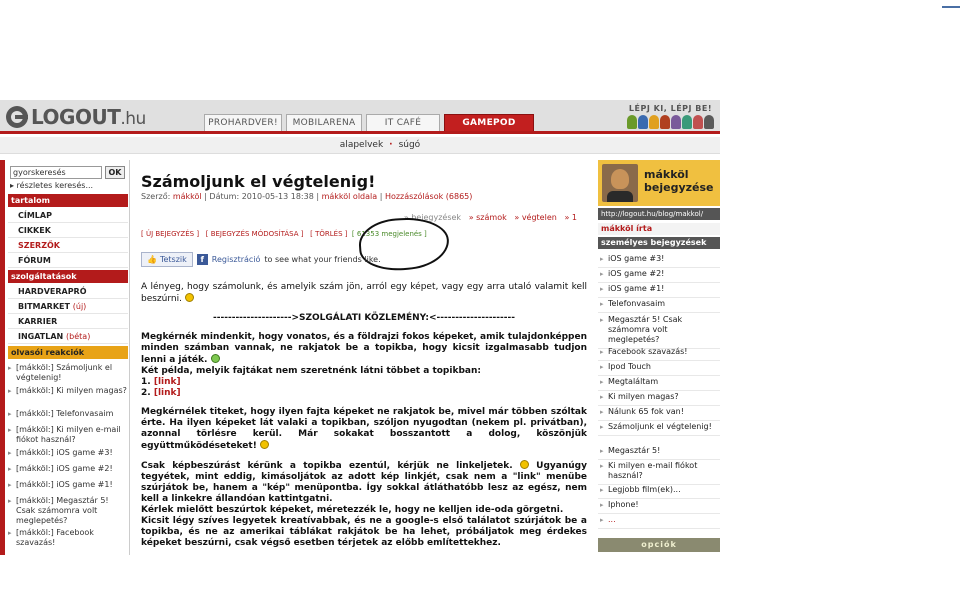  Describe the element at coordinates (68, 215) in the screenshot. I see `sidebar-item-cimlap: CÍMLAP` at that location.